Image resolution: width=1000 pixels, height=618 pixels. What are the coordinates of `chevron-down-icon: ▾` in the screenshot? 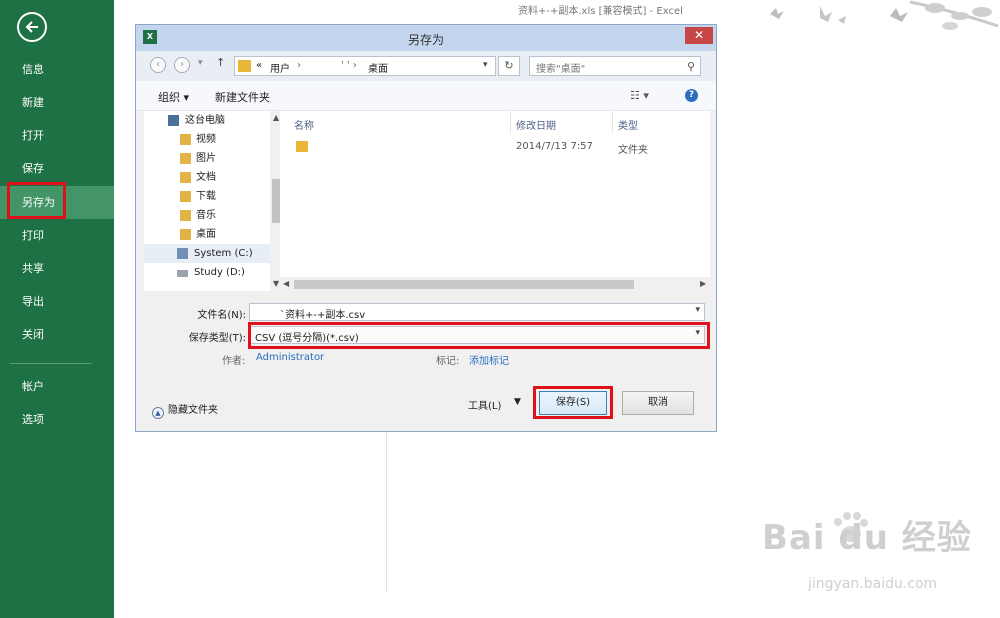 It's located at (697, 310).